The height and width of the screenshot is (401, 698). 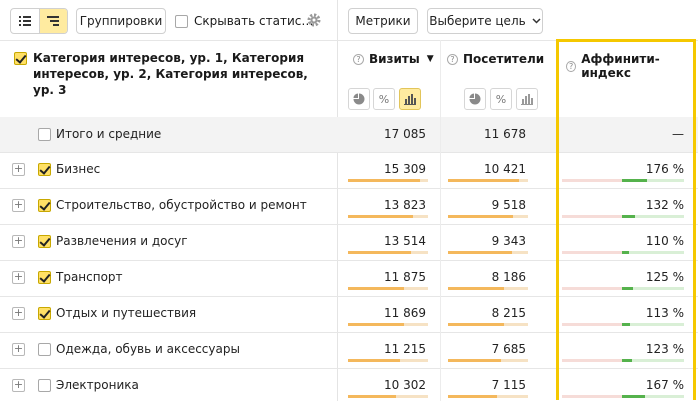 I want to click on table-row: + Электроника 10 302 7 115 167 %, so click(x=349, y=384).